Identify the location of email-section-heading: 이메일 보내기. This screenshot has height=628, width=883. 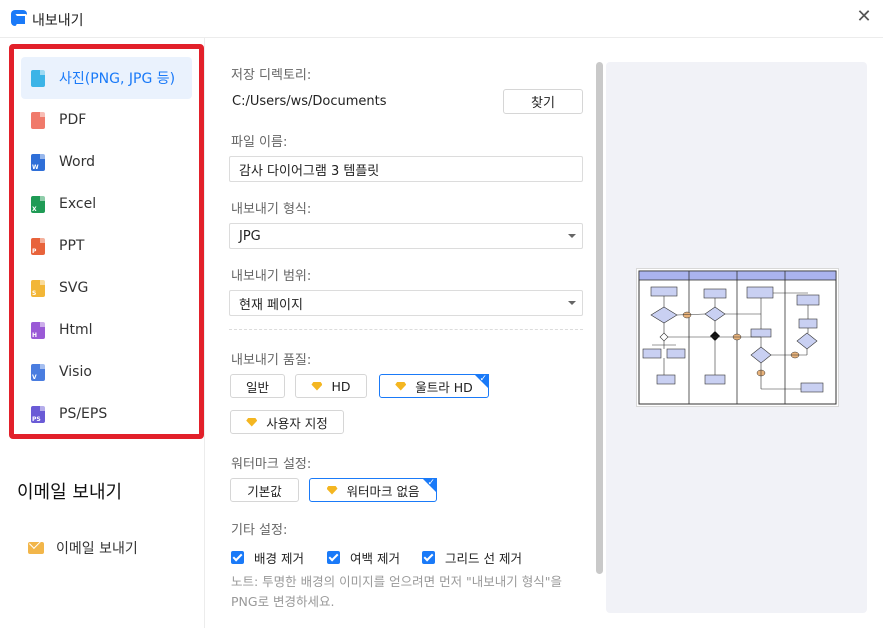
(70, 492).